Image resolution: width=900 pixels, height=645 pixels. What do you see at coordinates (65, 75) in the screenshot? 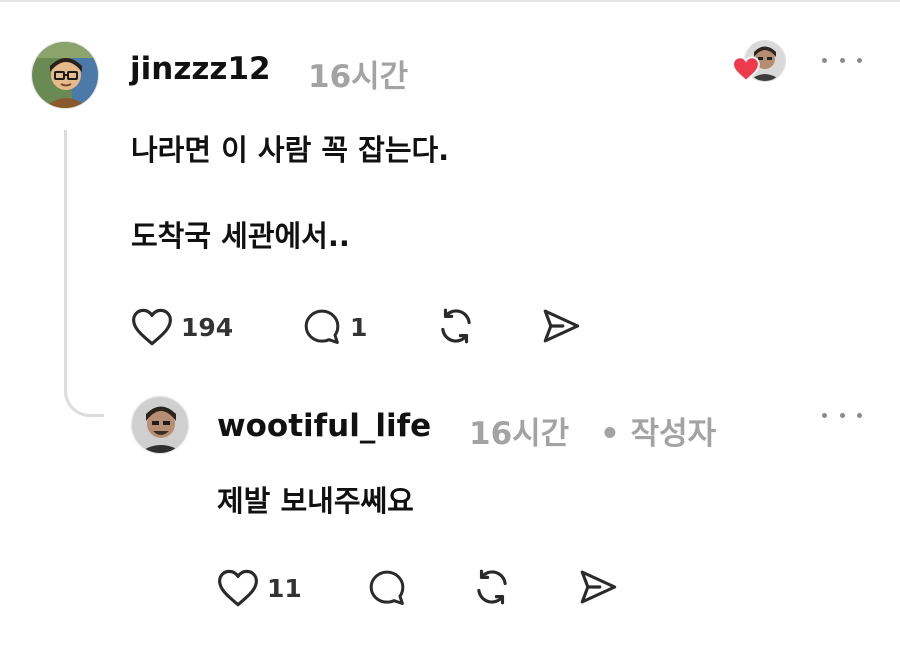
I see `avatar-jinzzz12` at bounding box center [65, 75].